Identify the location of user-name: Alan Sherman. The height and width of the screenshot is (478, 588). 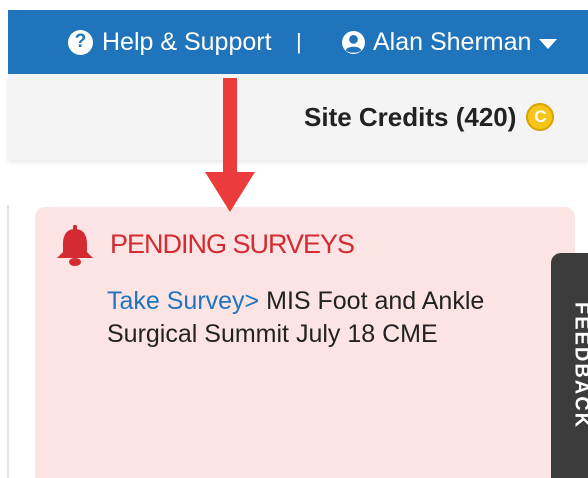
(452, 41).